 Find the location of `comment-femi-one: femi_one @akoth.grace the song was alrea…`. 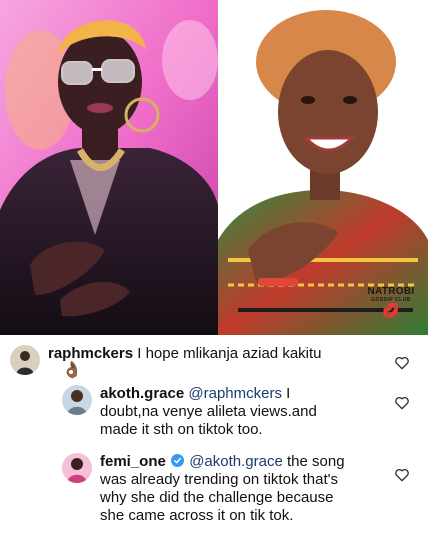

comment-femi-one: femi_one @akoth.grace the song was alrea… is located at coordinates (227, 489).